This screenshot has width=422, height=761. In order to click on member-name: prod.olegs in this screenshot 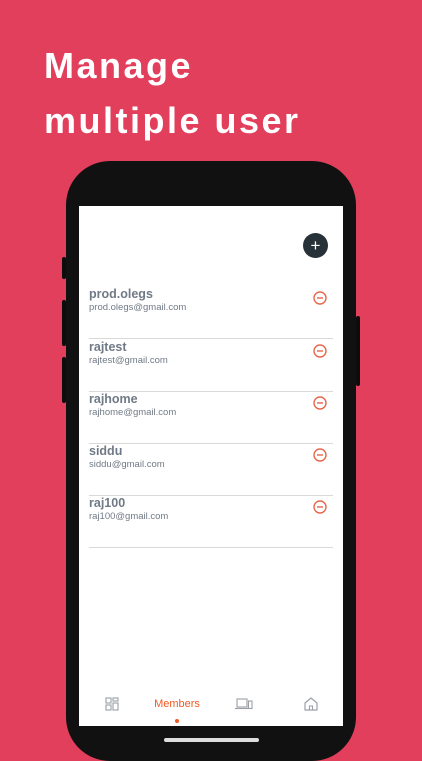, I will do `click(121, 294)`.